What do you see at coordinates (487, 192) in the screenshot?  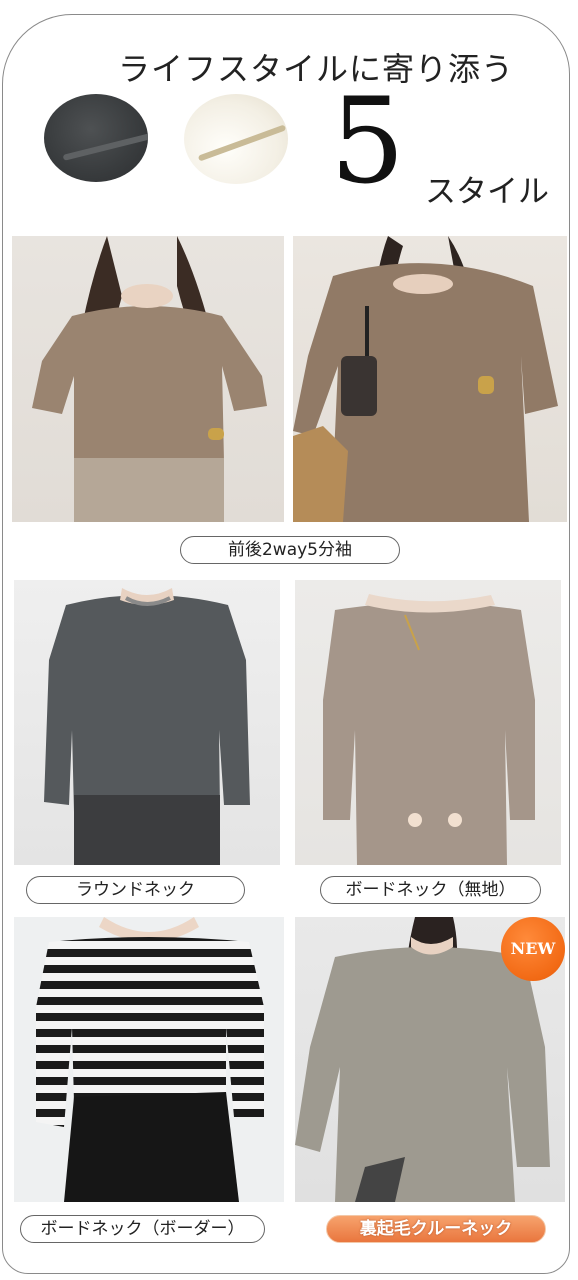 I see `style-count-suffix: スタイル` at bounding box center [487, 192].